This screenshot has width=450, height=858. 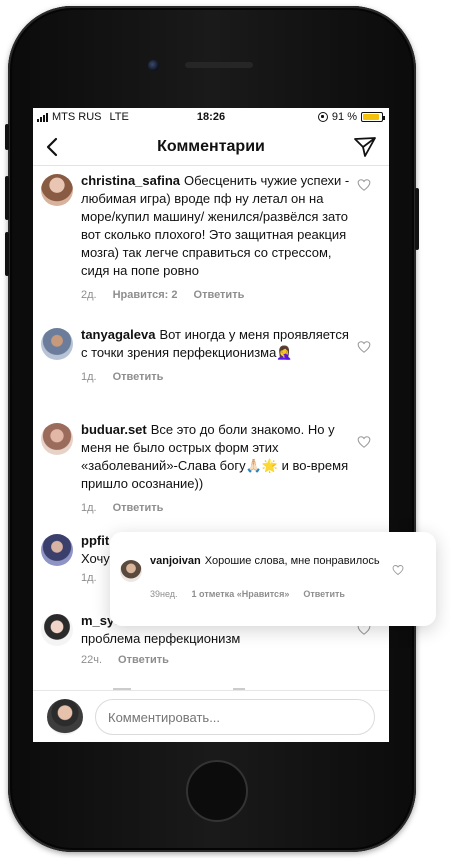 What do you see at coordinates (118, 334) in the screenshot?
I see `comment-username: tanyagaleva` at bounding box center [118, 334].